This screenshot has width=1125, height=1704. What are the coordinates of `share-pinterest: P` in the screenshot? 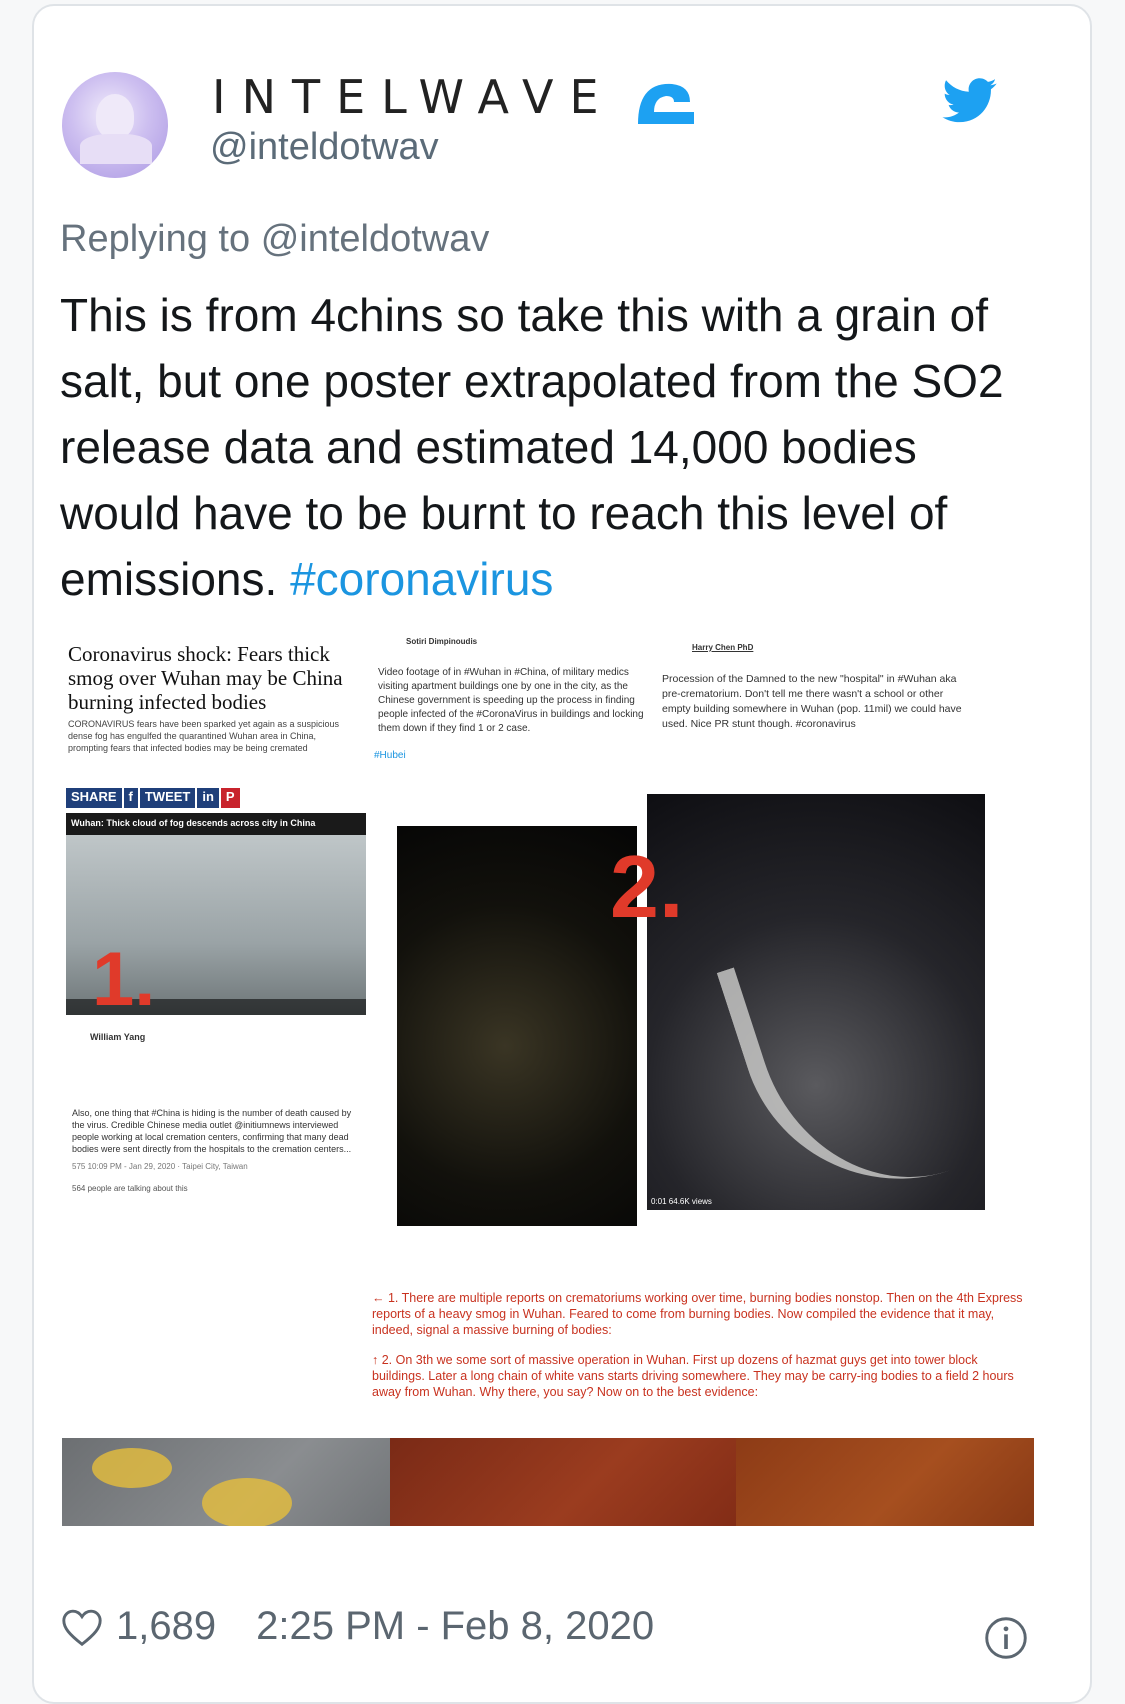 It's located at (230, 798).